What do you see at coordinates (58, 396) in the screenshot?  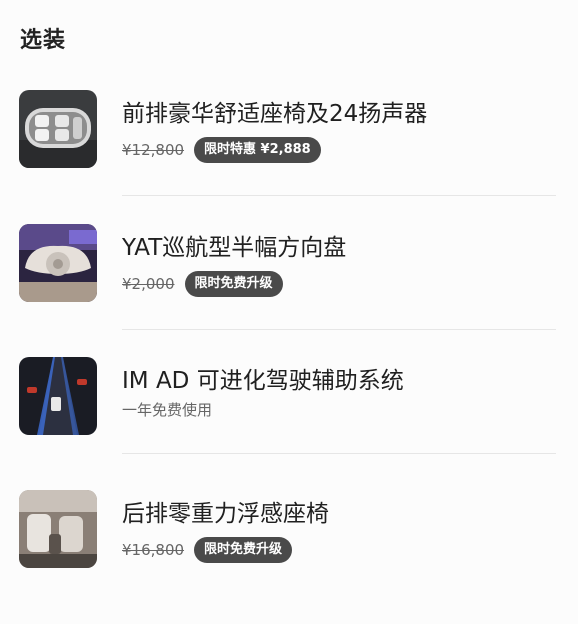 I see `driving-assist-road-icon` at bounding box center [58, 396].